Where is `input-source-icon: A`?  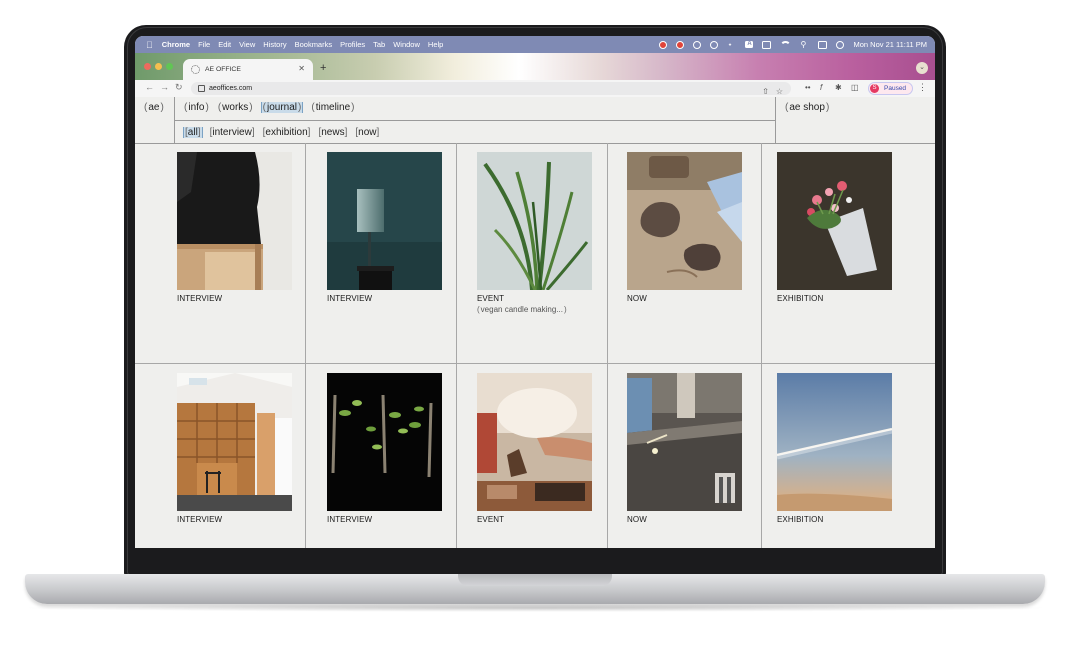
input-source-icon: A is located at coordinates (749, 44).